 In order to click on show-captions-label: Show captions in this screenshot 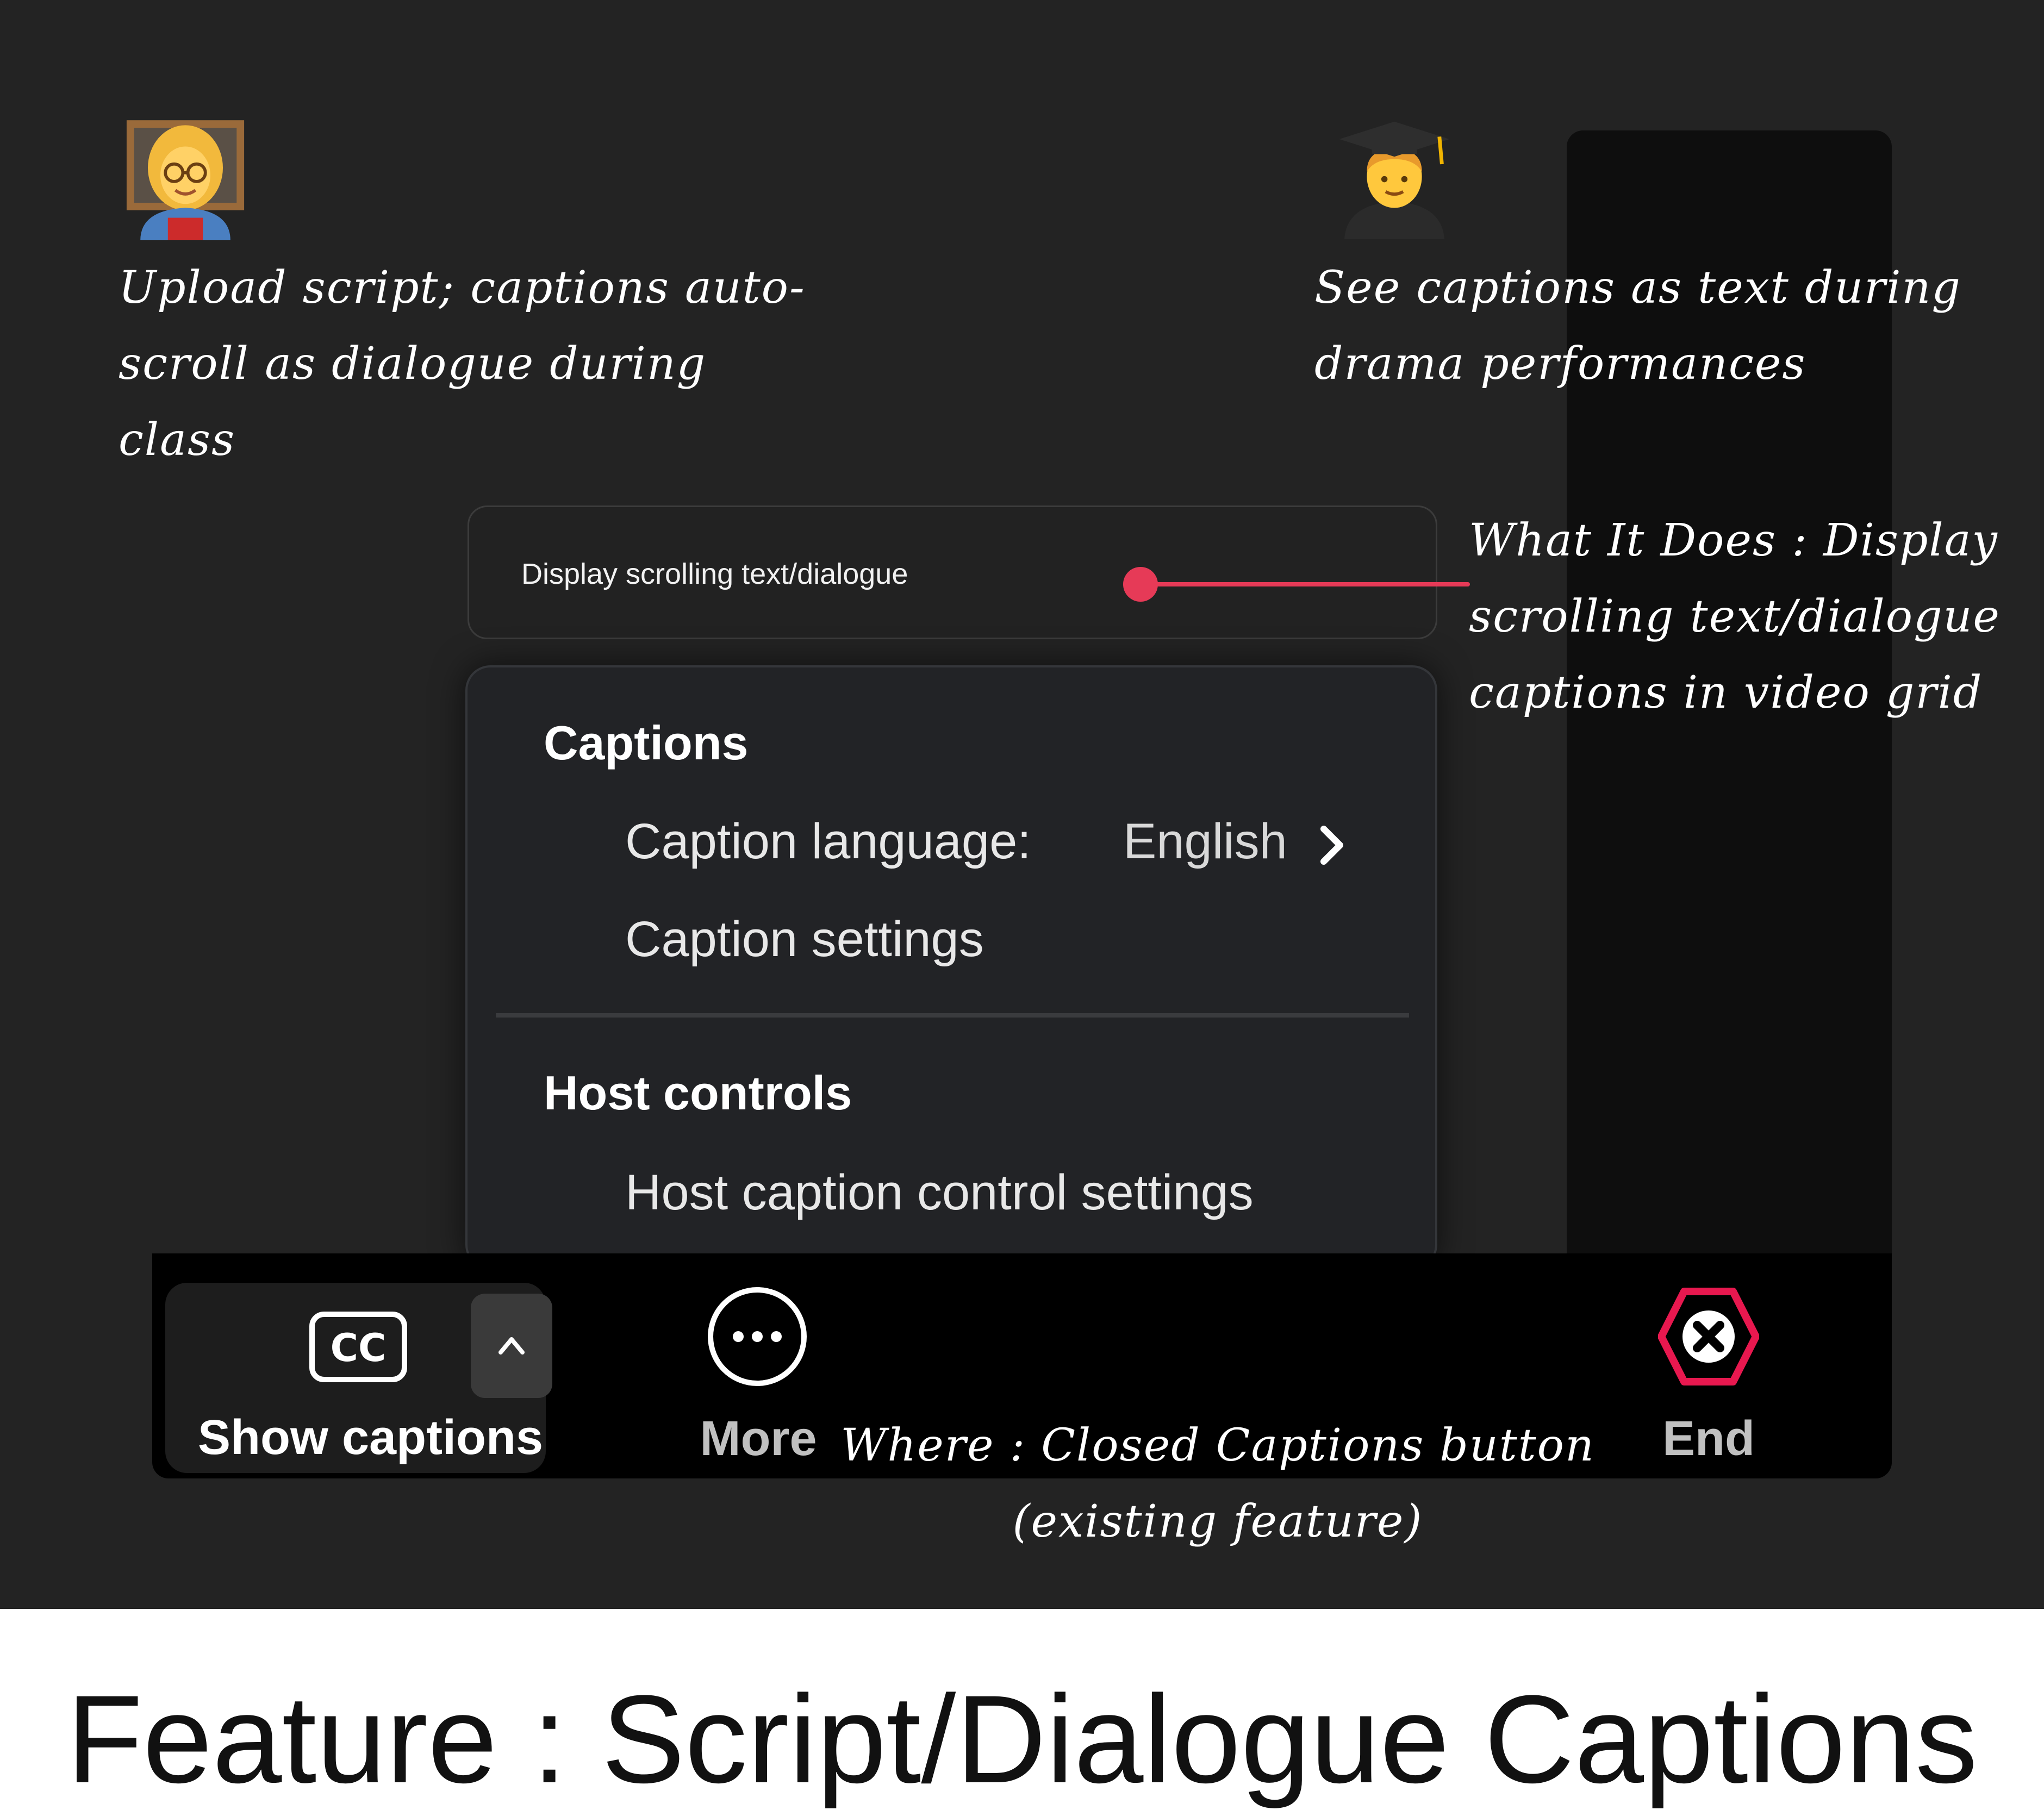, I will do `click(371, 1437)`.